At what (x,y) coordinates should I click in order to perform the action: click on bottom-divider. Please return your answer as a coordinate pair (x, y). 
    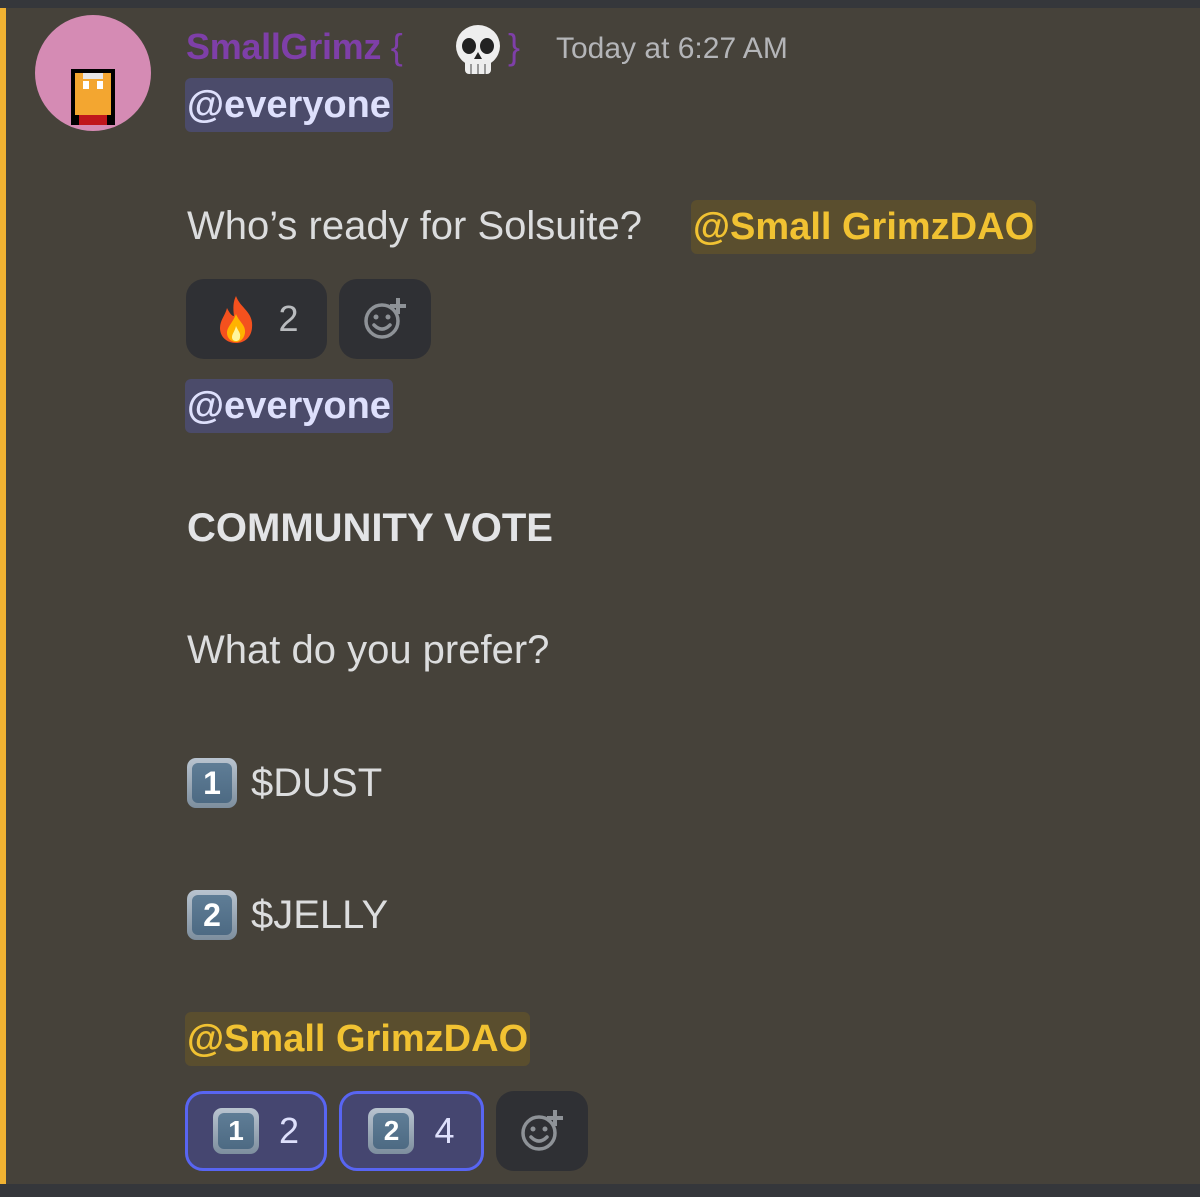
    Looking at the image, I should click on (600, 1190).